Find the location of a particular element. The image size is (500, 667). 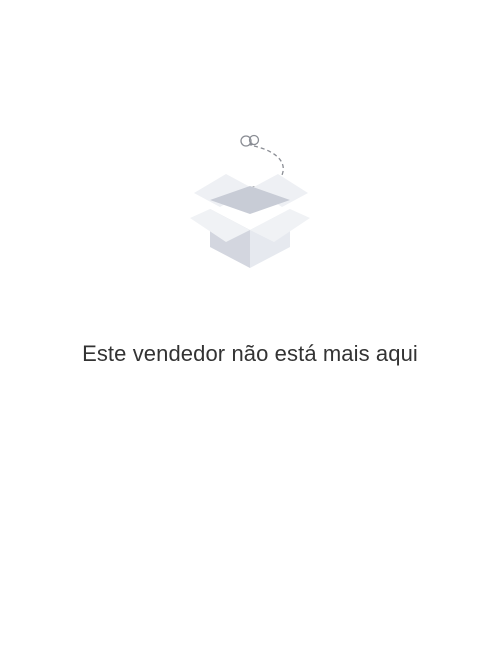

open-box-icon is located at coordinates (250, 202).